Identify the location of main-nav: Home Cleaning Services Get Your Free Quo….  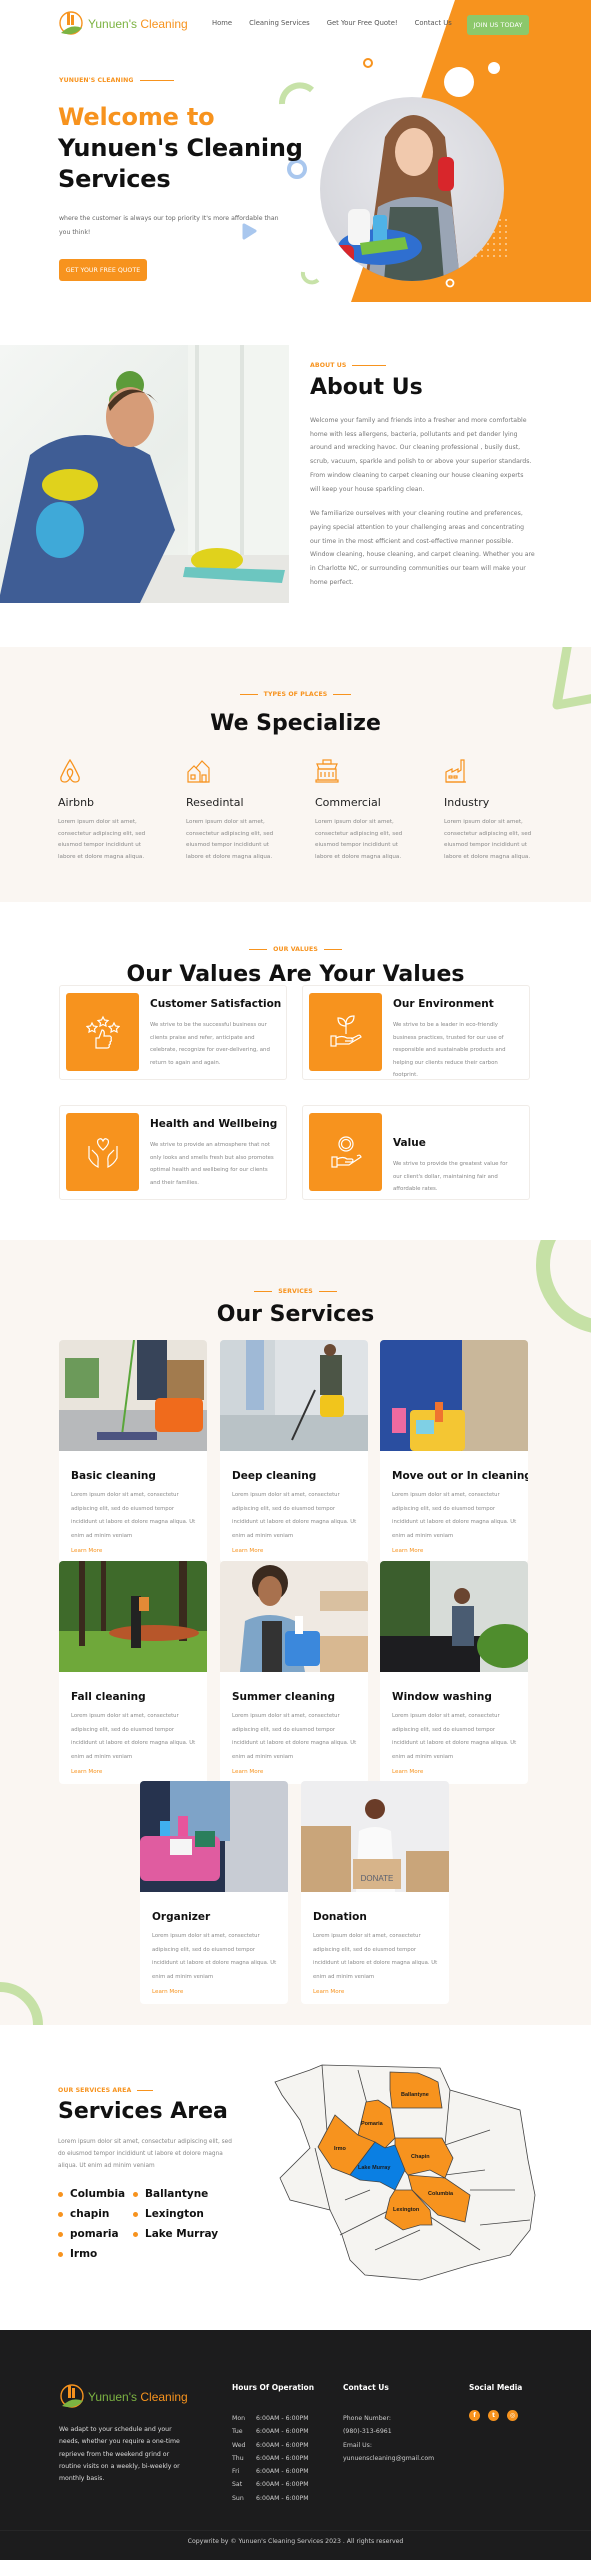
(332, 23).